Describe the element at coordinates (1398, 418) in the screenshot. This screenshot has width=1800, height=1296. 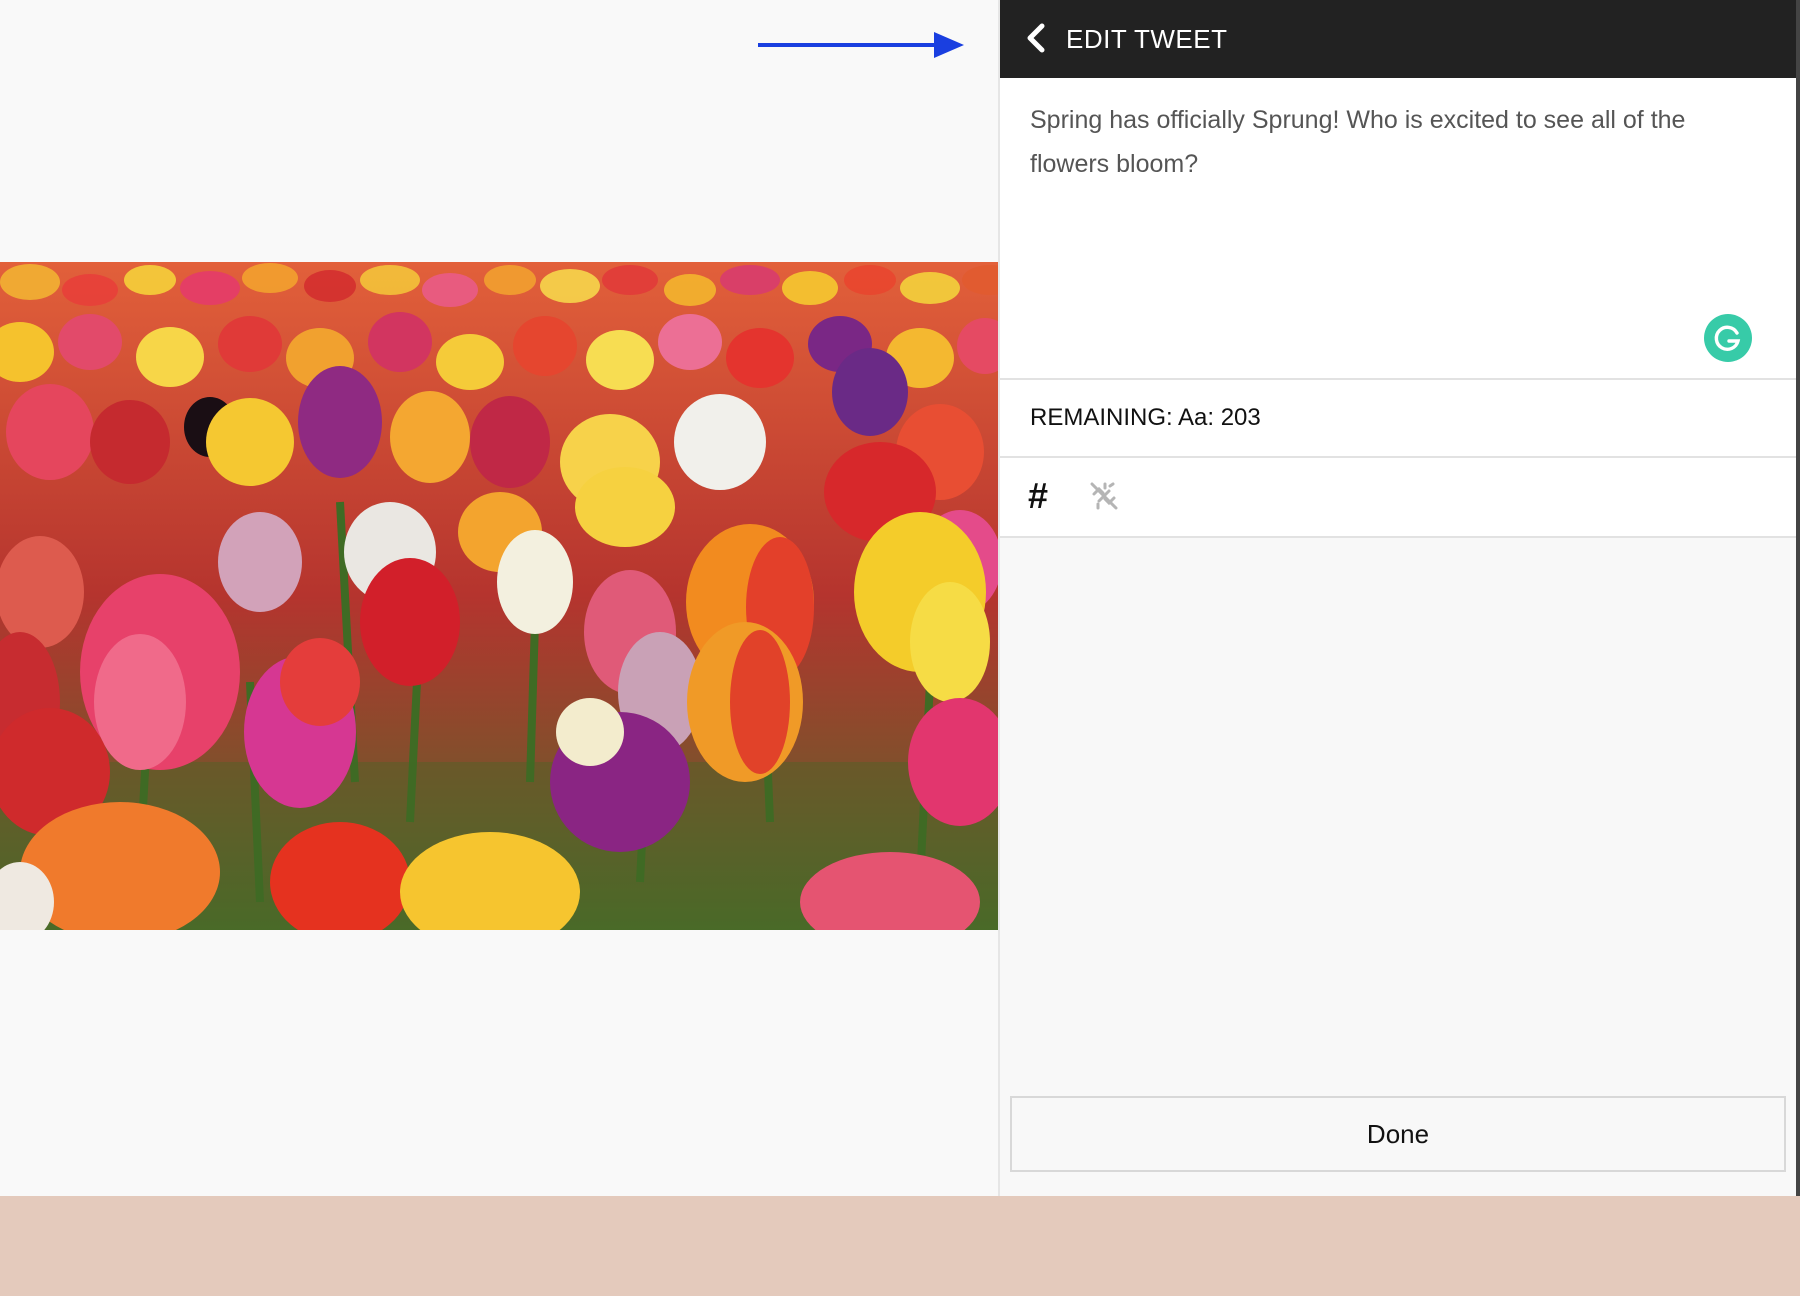
I see `remaining-row: REMAINING: Aa: 203` at that location.